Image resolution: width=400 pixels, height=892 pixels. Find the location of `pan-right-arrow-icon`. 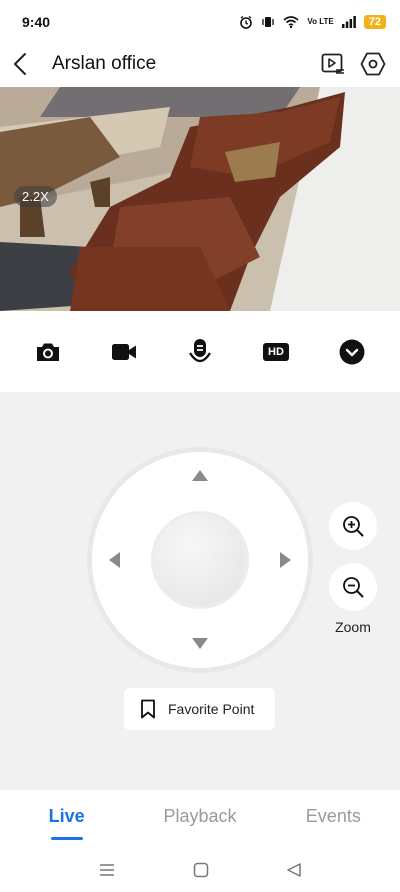

pan-right-arrow-icon is located at coordinates (285, 560).